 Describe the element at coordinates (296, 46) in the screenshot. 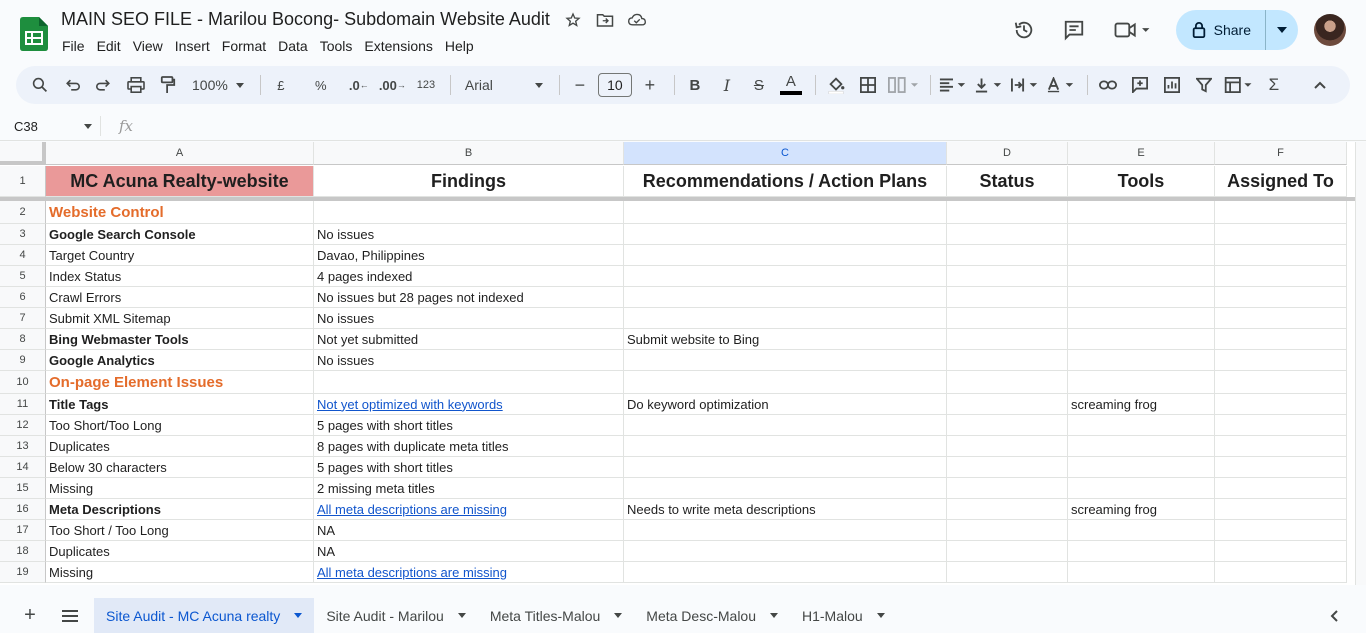

I see `menu-data: Data` at that location.